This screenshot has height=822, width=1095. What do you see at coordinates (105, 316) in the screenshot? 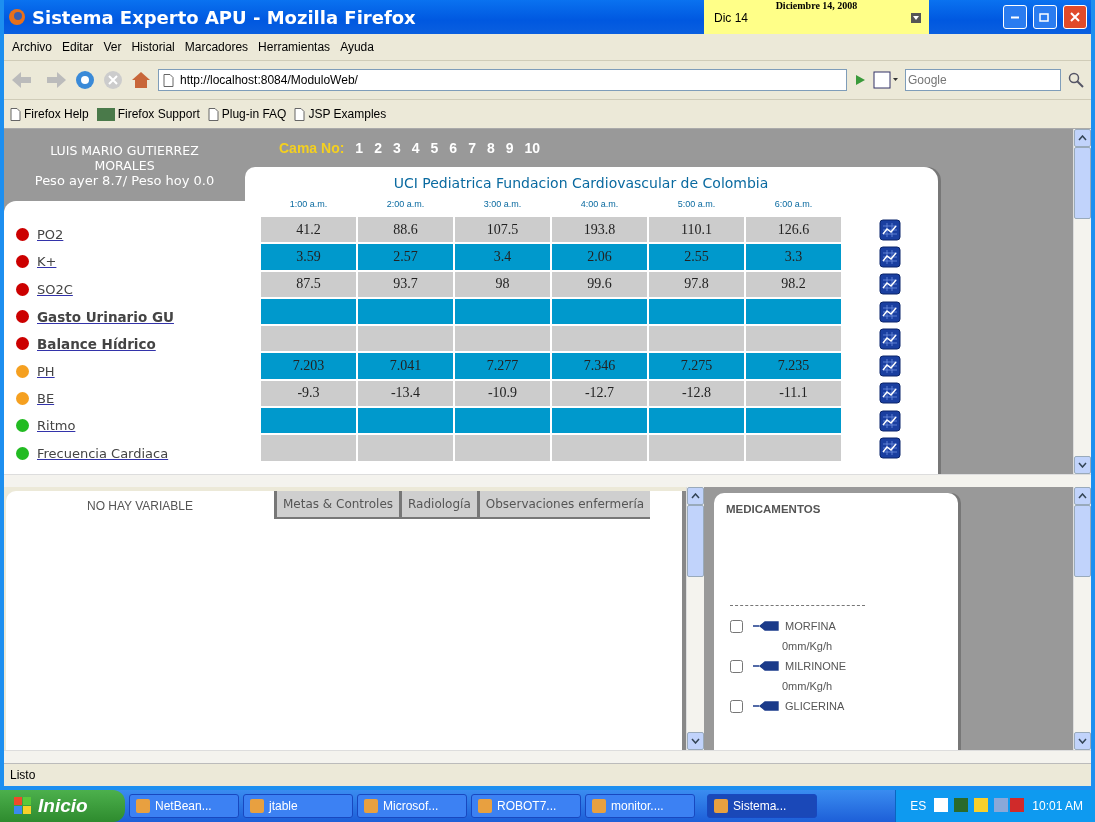
I see `variable-link: Gasto Urinario GU` at bounding box center [105, 316].